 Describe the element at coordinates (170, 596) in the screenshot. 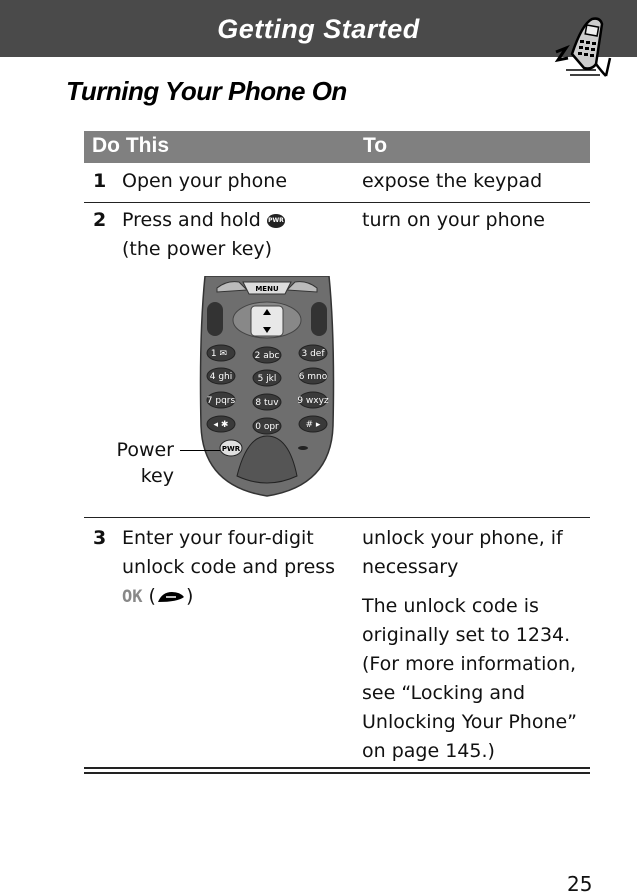

I see `soft-key-icon` at that location.